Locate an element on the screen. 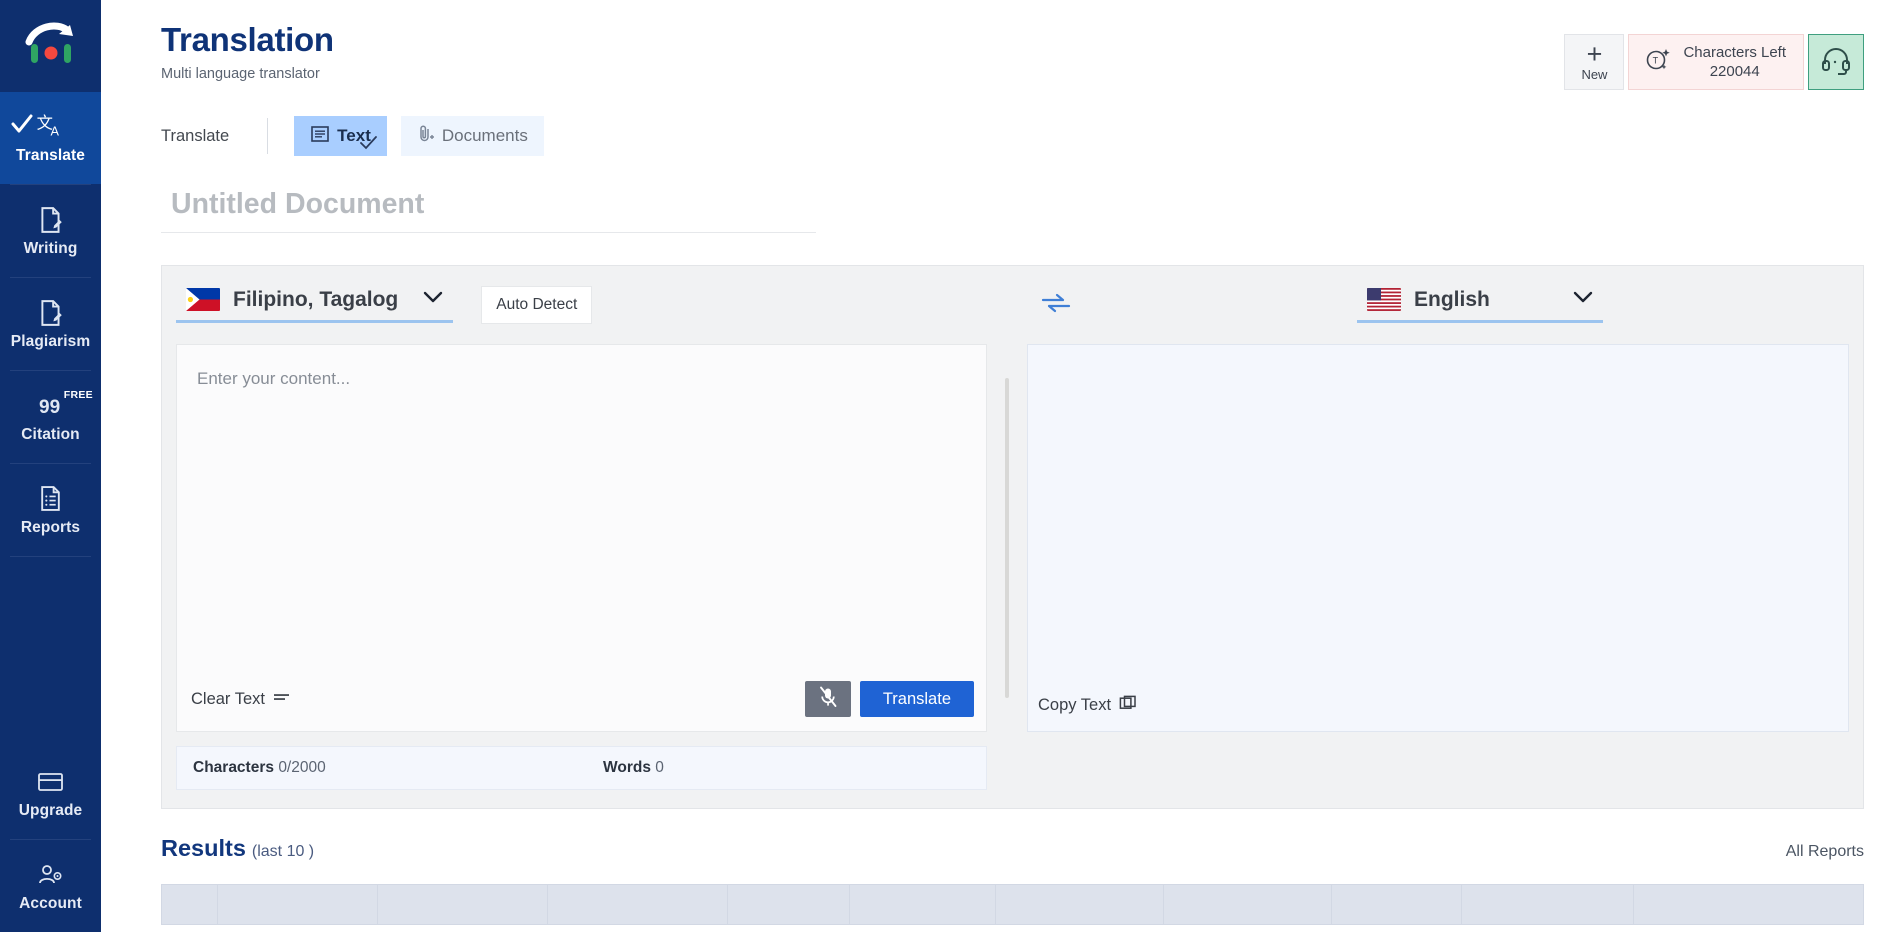  header-actions: + New T Characters Left 220044 is located at coordinates (1714, 62).